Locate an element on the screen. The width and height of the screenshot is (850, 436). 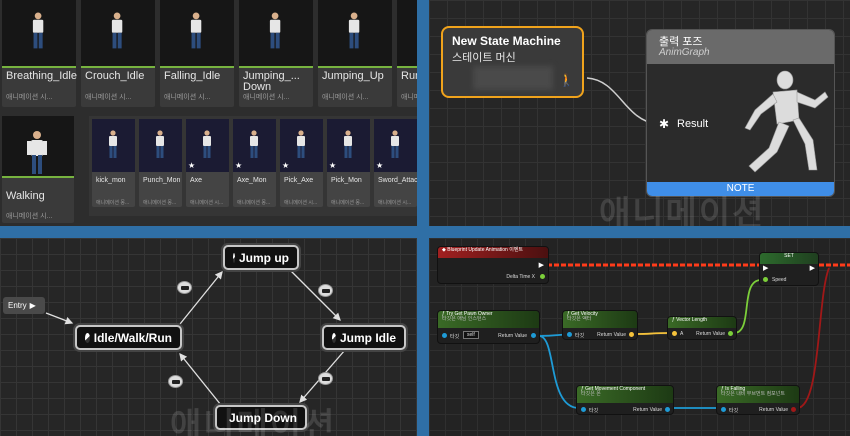
pin-label: Speed is located at coordinates (779, 280).